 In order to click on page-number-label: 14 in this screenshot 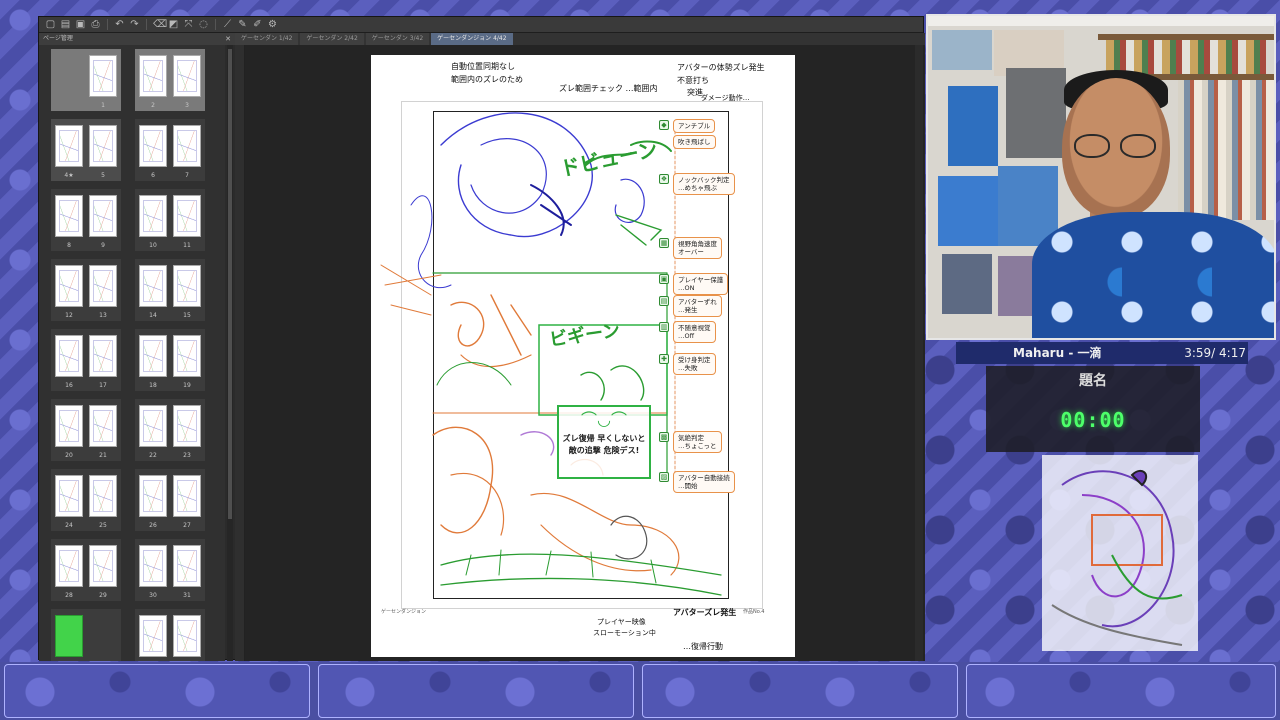, I will do `click(153, 315)`.